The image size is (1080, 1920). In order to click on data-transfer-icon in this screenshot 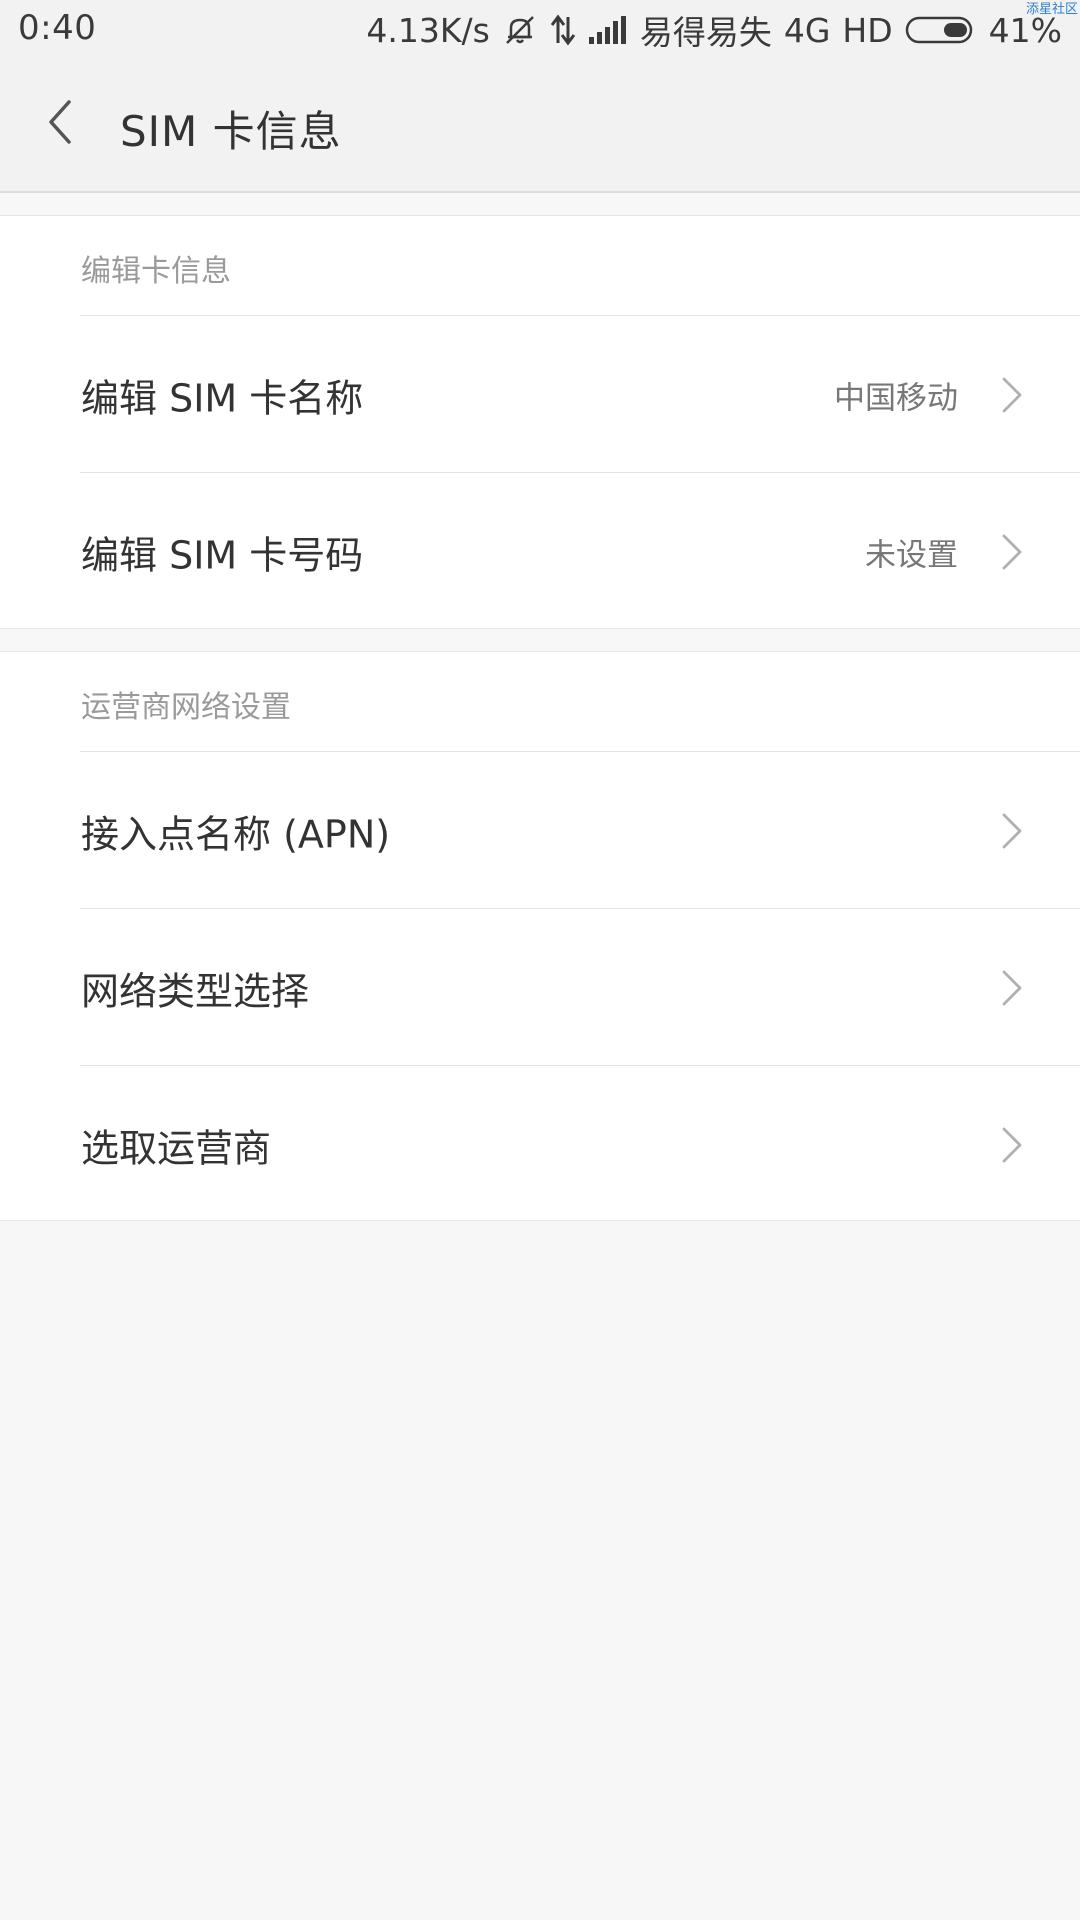, I will do `click(563, 30)`.